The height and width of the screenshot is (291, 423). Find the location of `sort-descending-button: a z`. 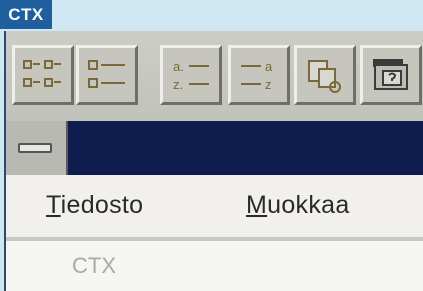

sort-descending-button: a z is located at coordinates (259, 75).